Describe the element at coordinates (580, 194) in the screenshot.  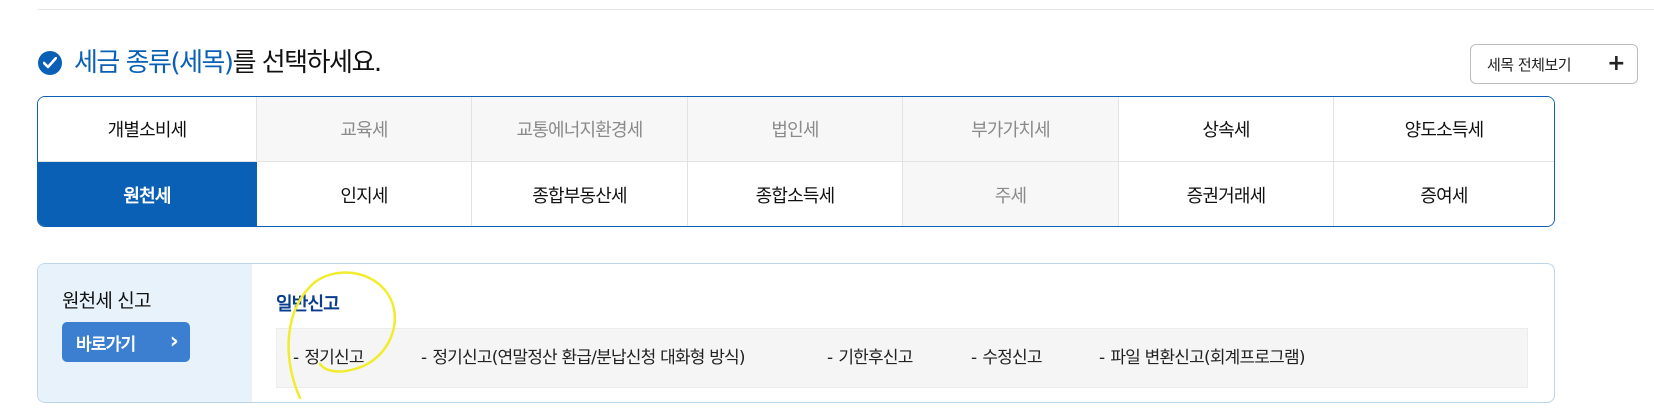
I see `tax-type-item: 종합부동산세` at that location.